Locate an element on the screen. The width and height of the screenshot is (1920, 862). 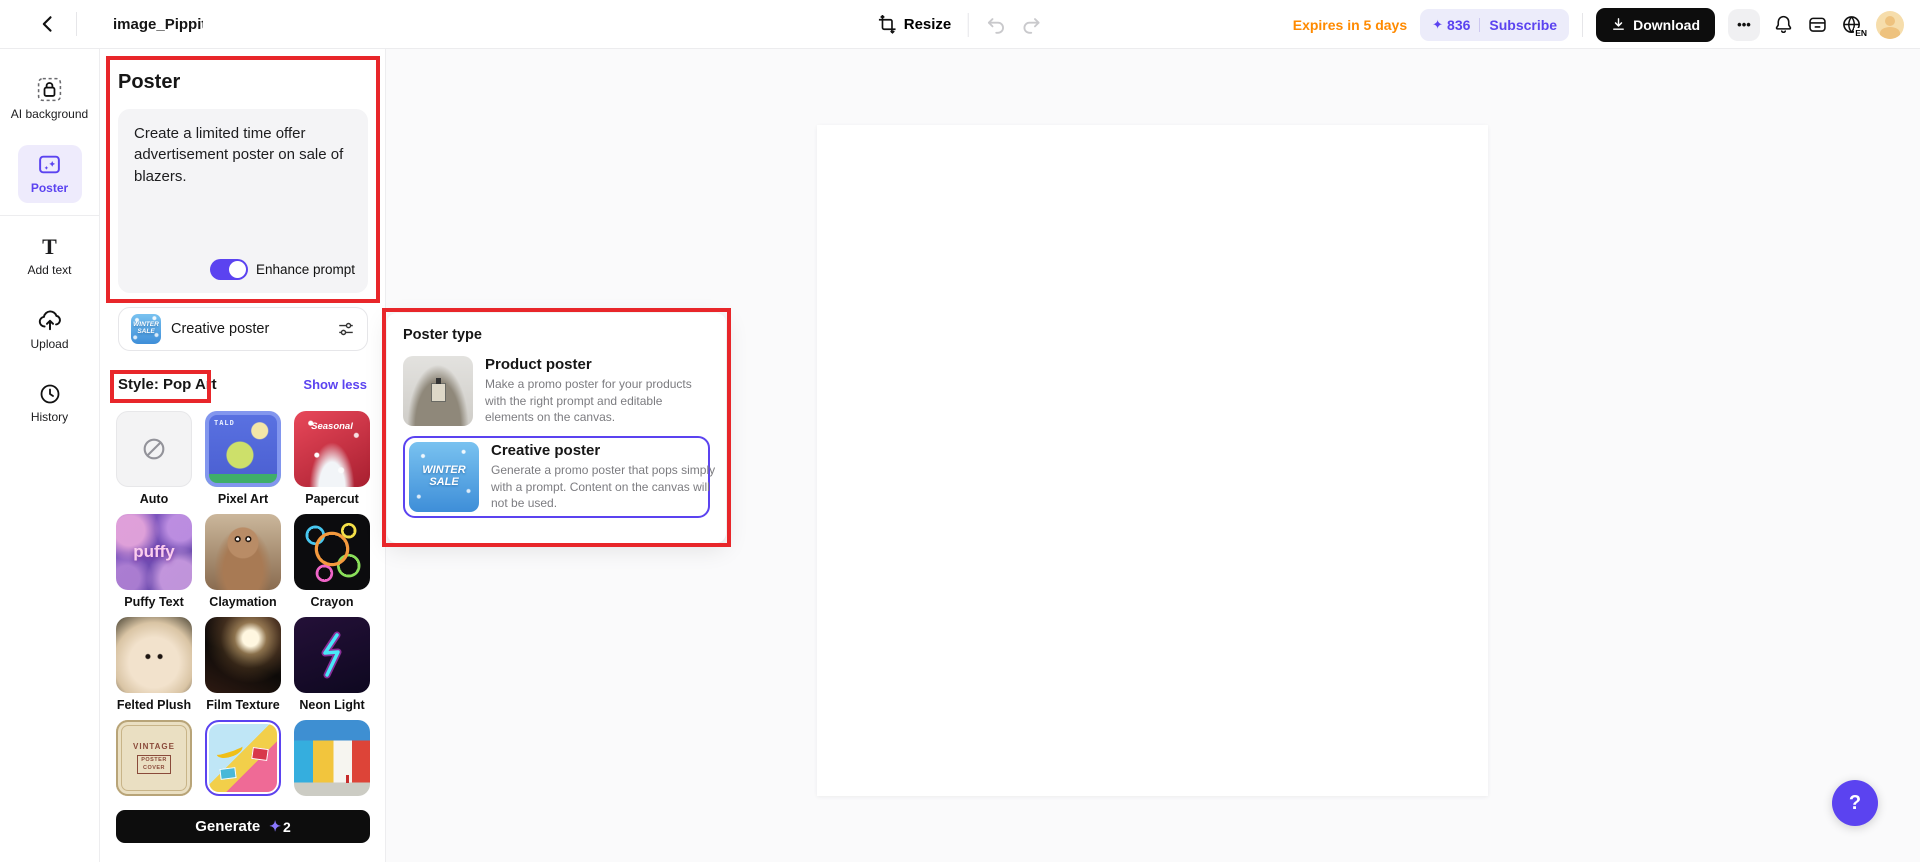
storage-box-icon is located at coordinates (1817, 24).